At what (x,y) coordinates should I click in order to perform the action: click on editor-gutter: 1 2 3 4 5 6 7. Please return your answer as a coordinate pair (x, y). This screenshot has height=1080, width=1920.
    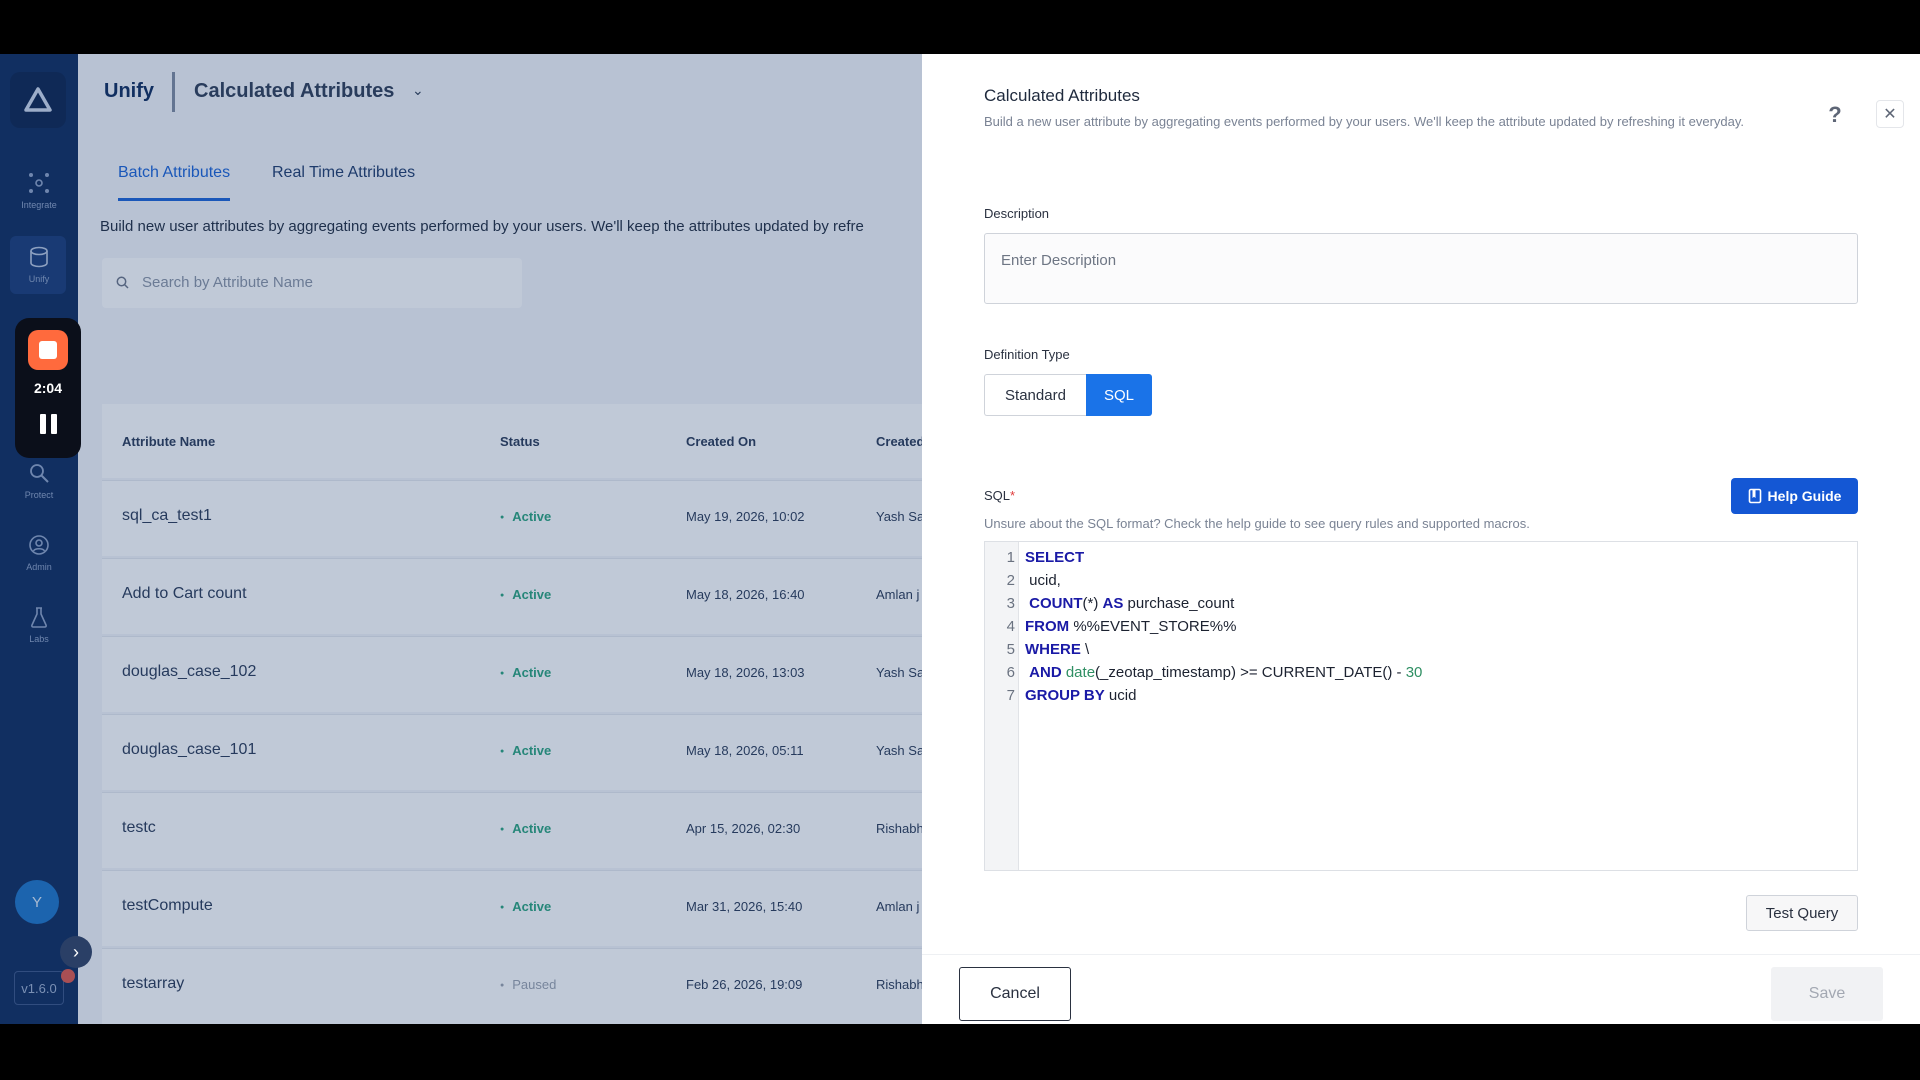
    Looking at the image, I should click on (1002, 706).